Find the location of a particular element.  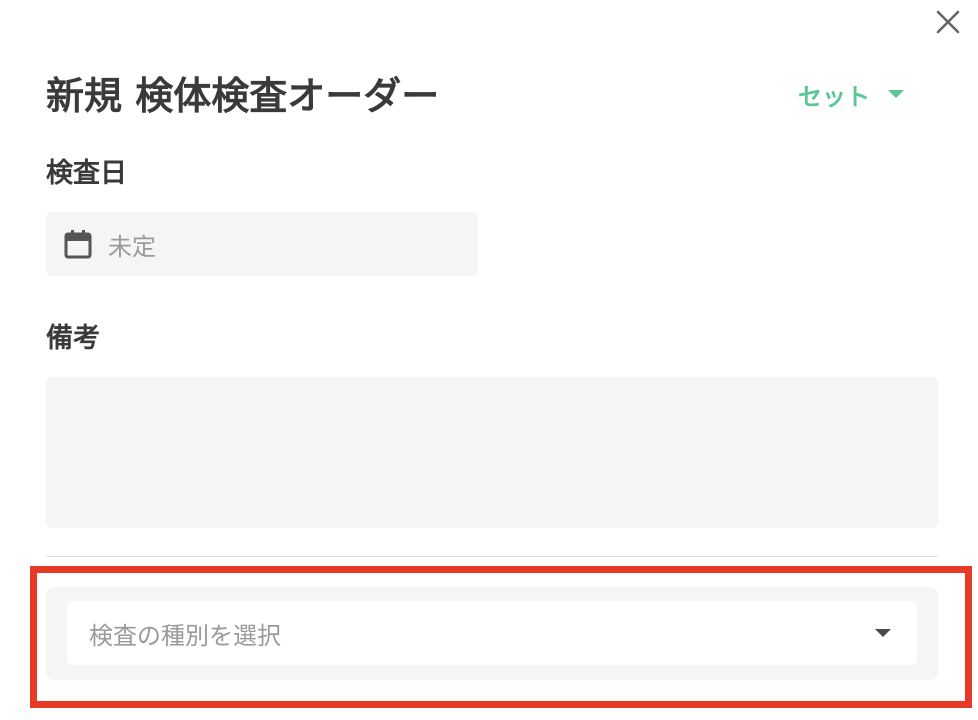

test-date-value: 未定 is located at coordinates (132, 246).